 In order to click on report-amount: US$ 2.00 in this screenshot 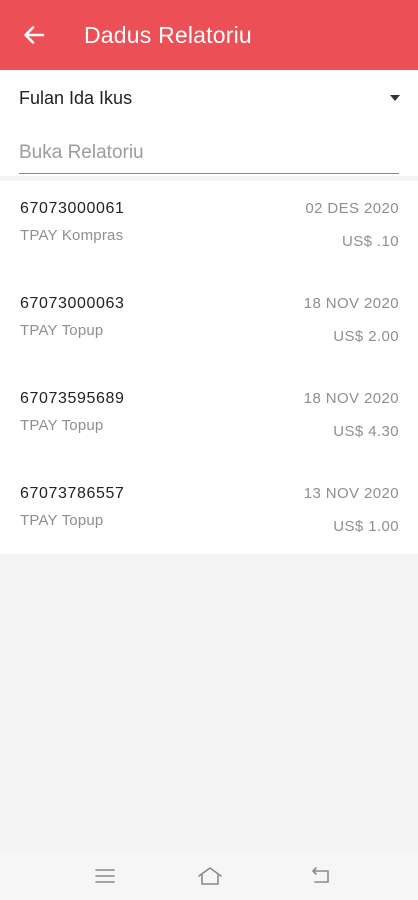, I will do `click(366, 336)`.